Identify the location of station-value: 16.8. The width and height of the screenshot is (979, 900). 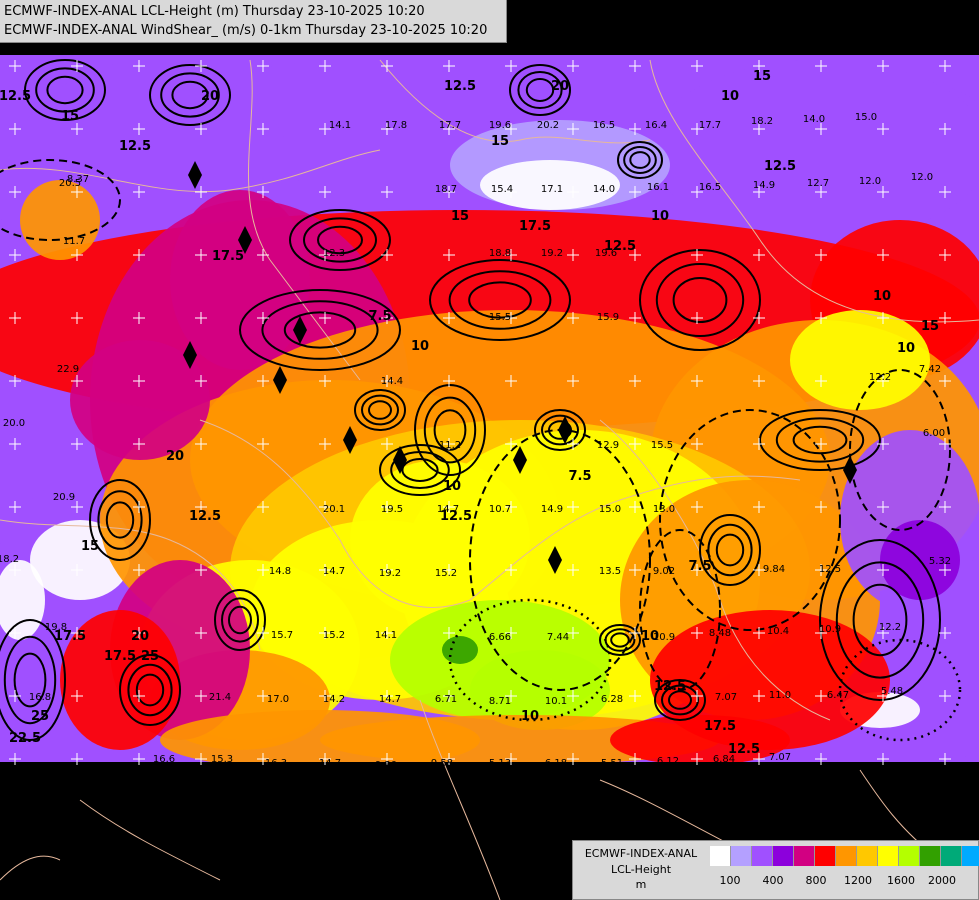
(40, 697).